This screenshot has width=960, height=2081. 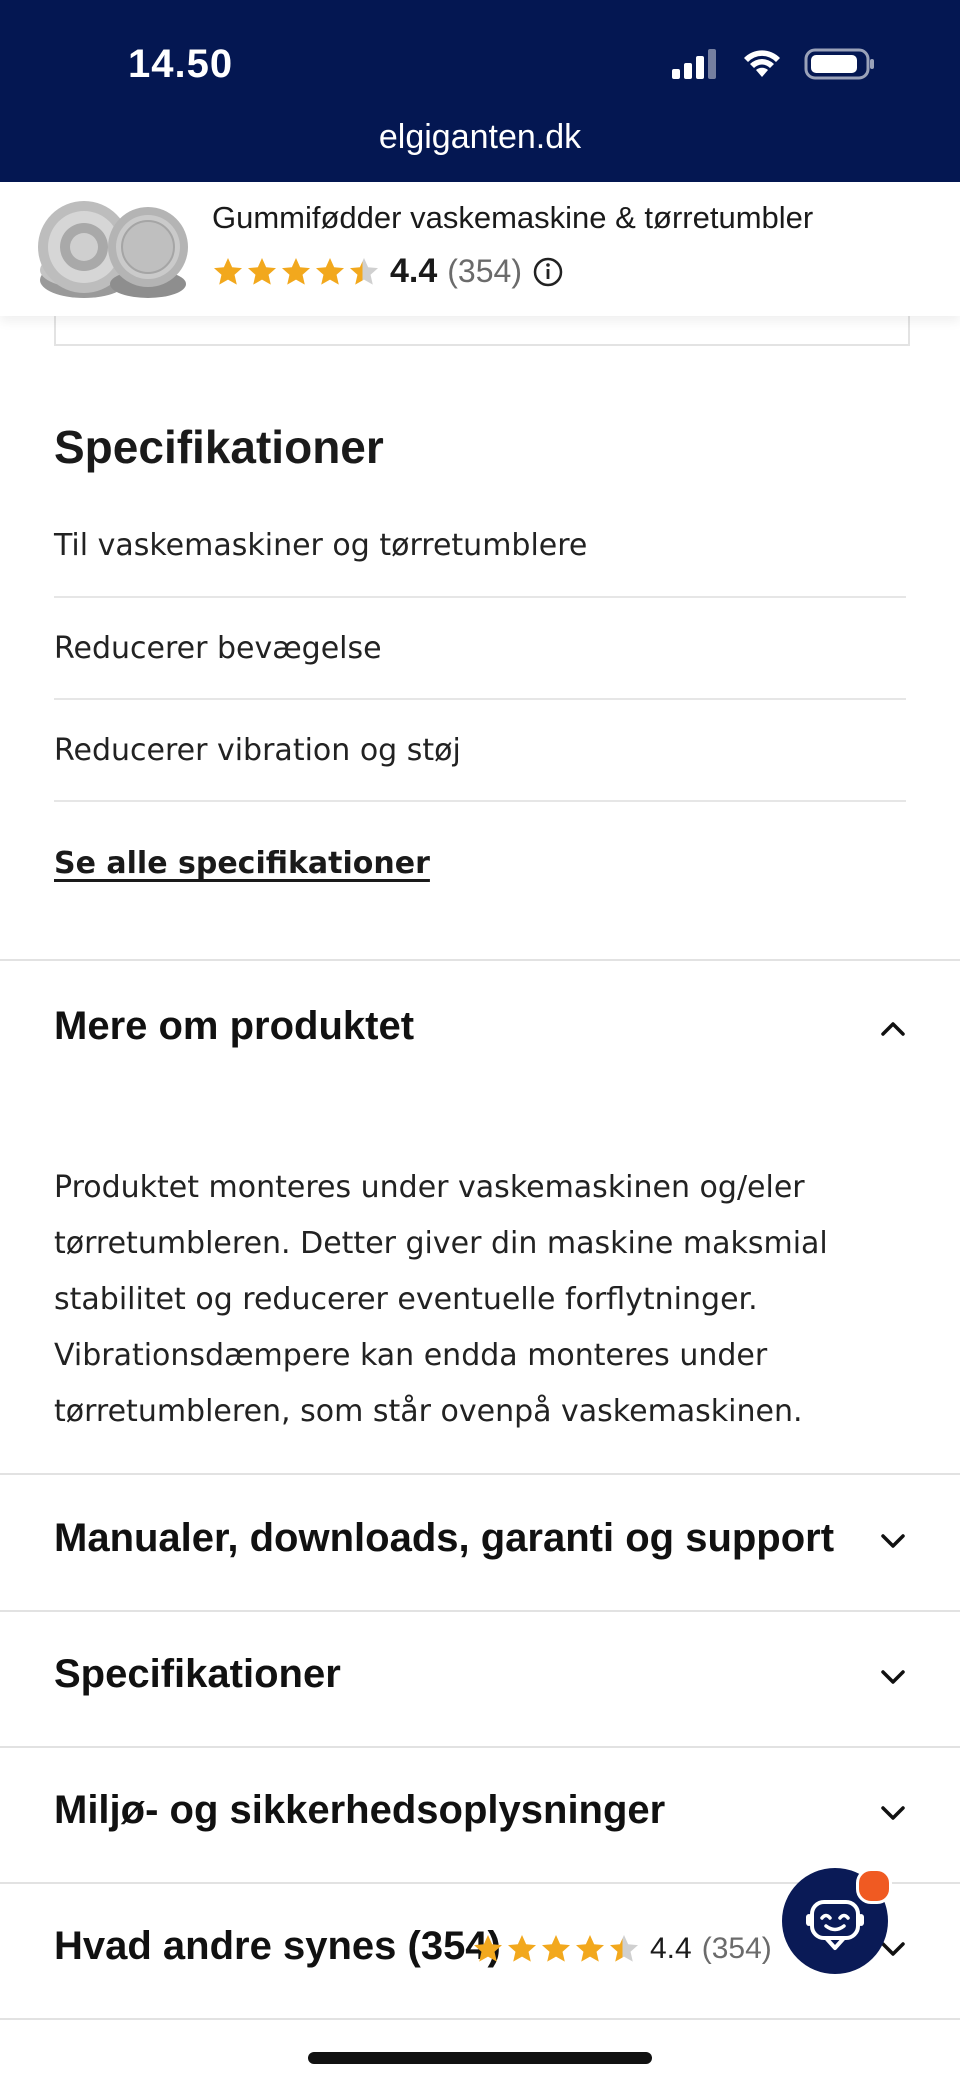 I want to click on spec-item: Reducerer bevægelse, so click(x=480, y=649).